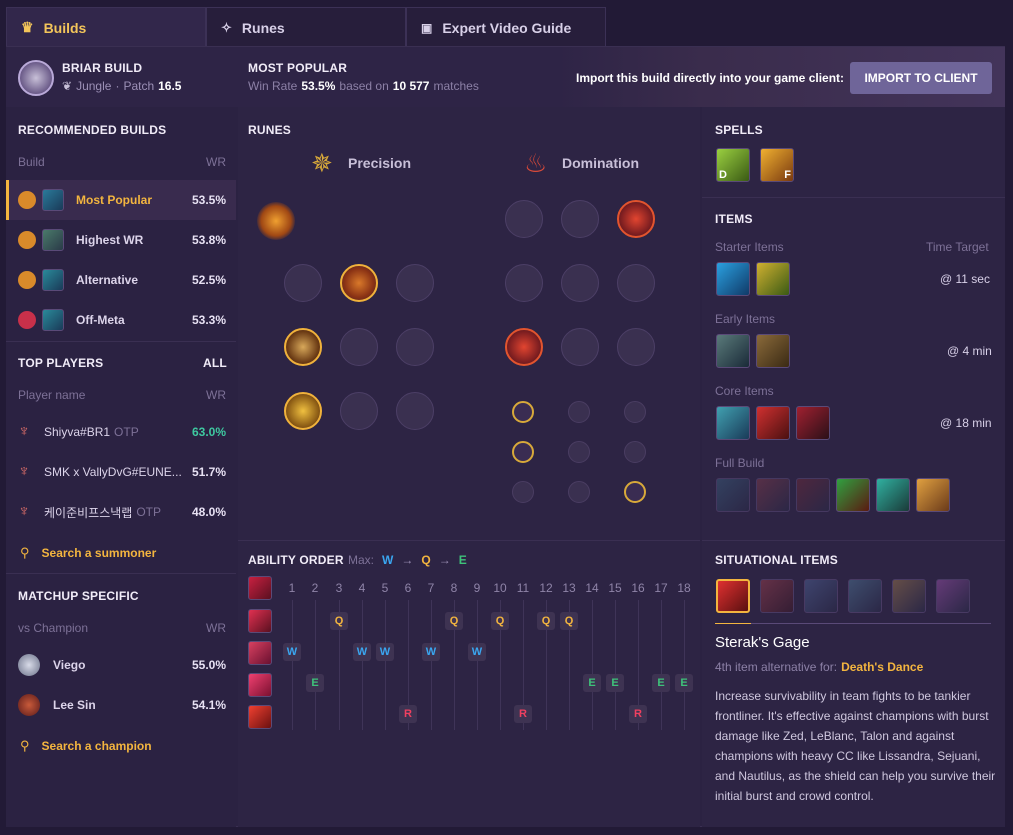  Describe the element at coordinates (78, 596) in the screenshot. I see `matchup-title: MATCHUP SPECIFIC` at that location.